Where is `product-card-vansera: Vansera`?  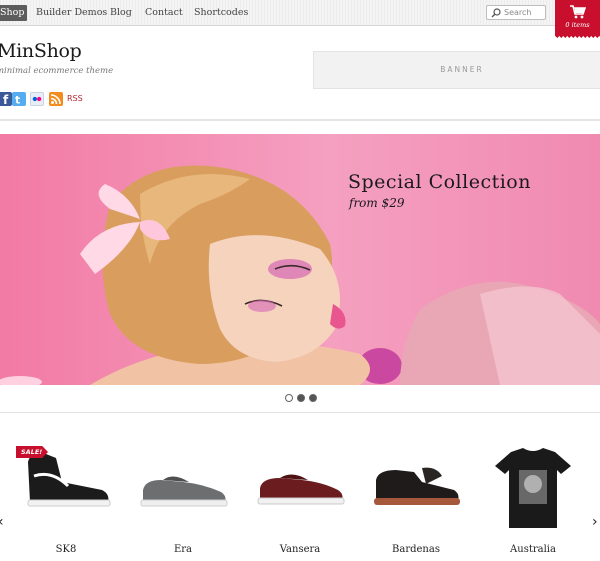
product-card-vansera: Vansera is located at coordinates (300, 500).